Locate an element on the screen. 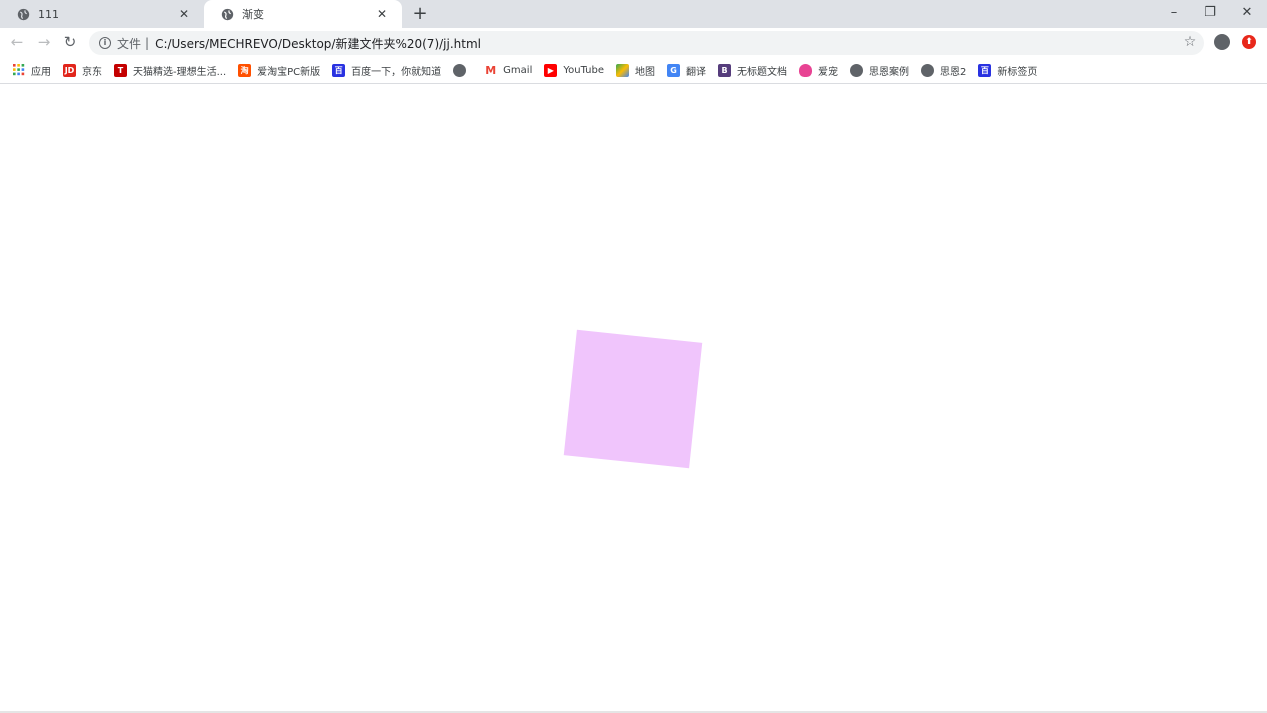 The image size is (1267, 713). gmail-icon: M is located at coordinates (491, 70).